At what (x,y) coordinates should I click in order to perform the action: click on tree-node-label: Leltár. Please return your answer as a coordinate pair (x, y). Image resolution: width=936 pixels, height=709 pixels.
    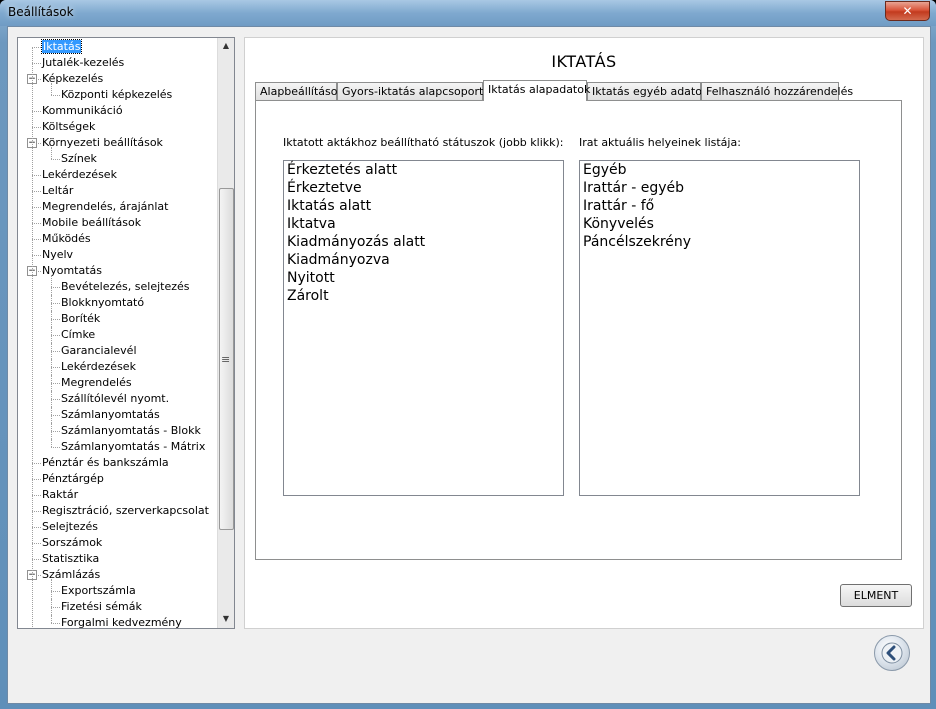
    Looking at the image, I should click on (58, 190).